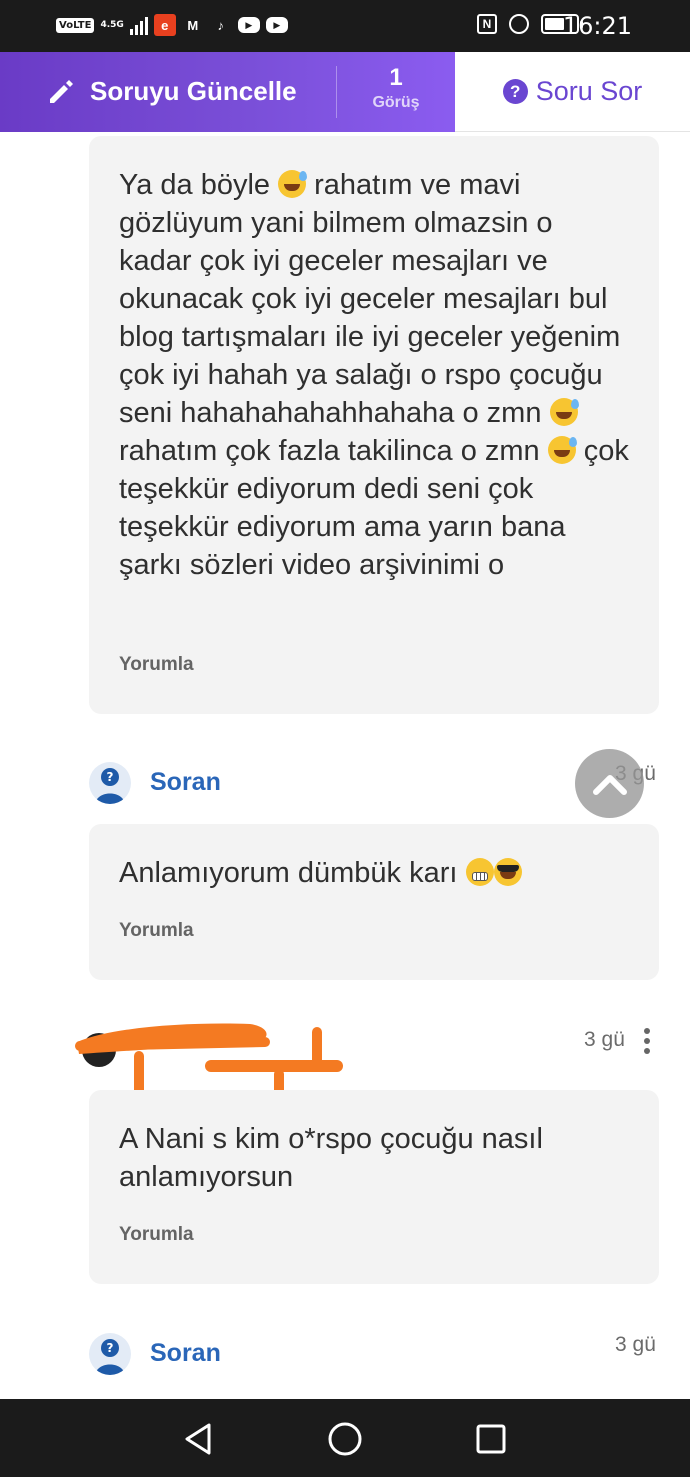 This screenshot has width=690, height=1477. I want to click on nav-home-button, so click(345, 1439).